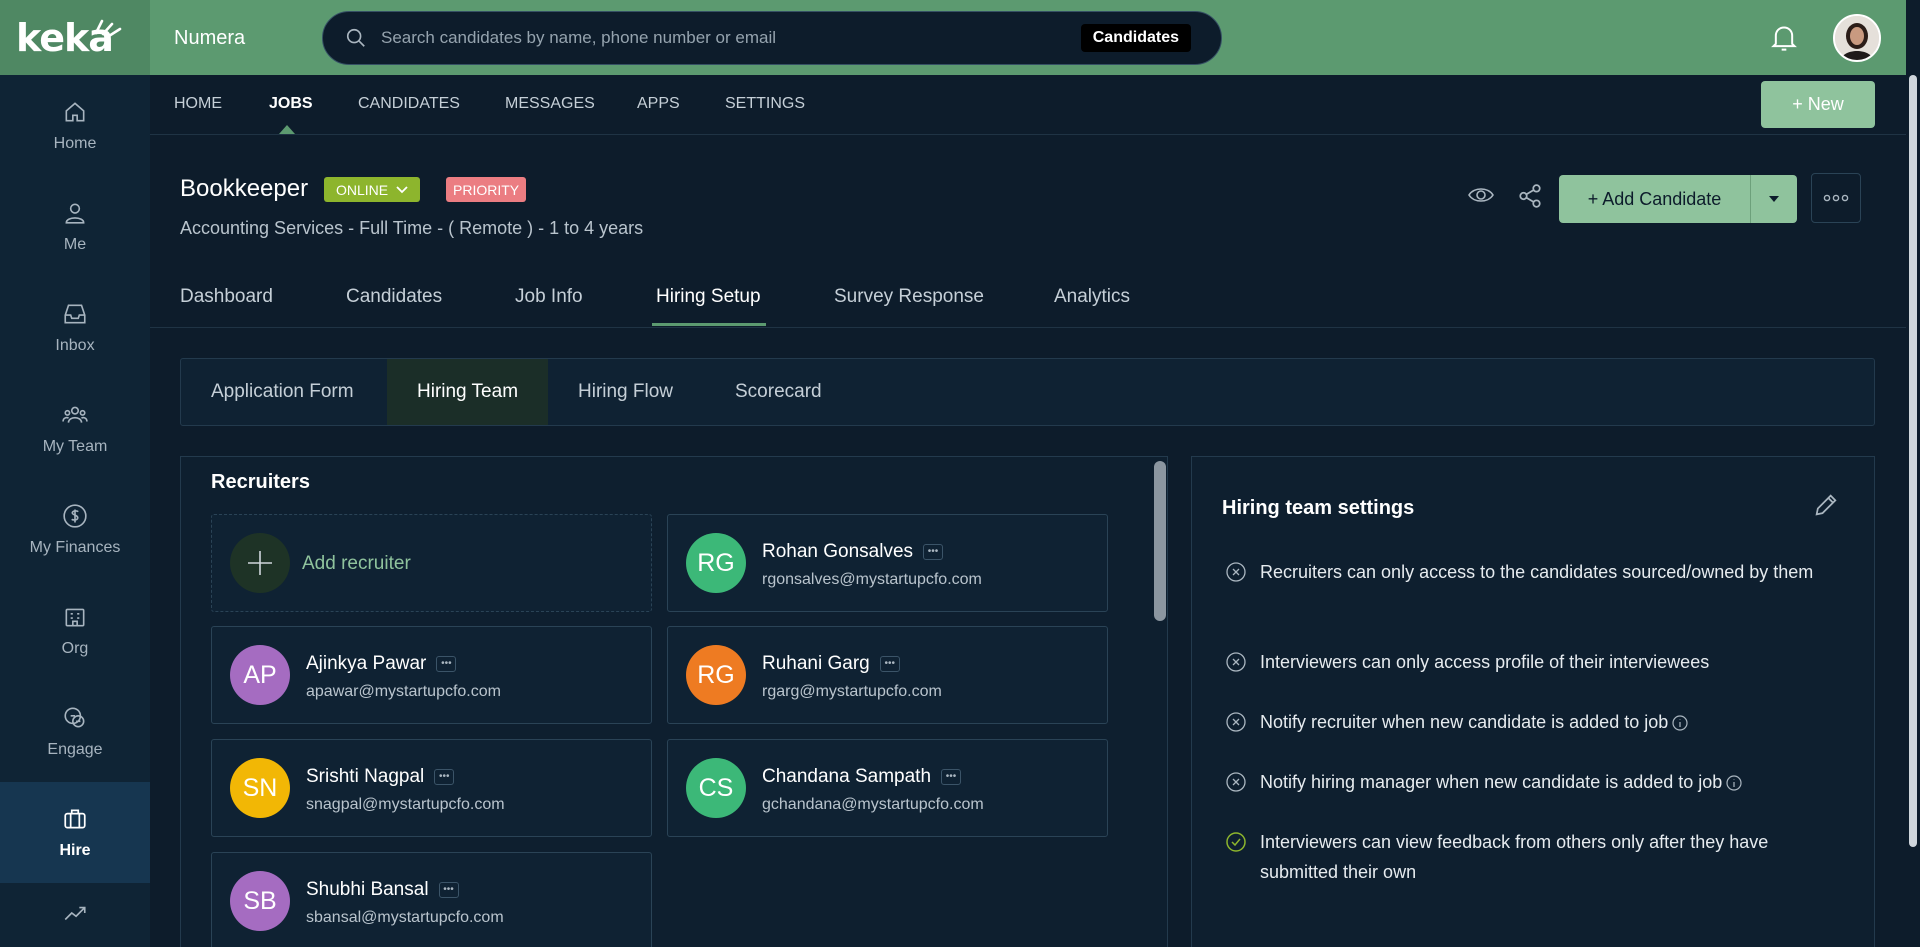 This screenshot has height=947, width=1920. What do you see at coordinates (75, 37) in the screenshot?
I see `keka-logo: keka` at bounding box center [75, 37].